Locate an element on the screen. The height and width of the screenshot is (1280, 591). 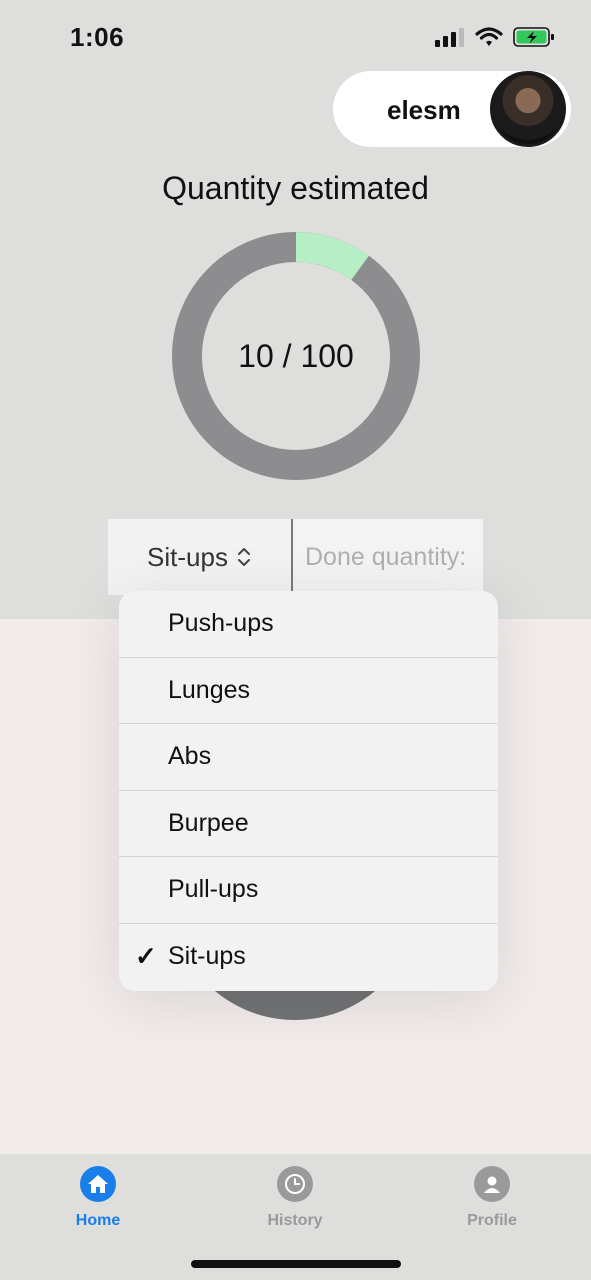
menu-item-lunges: Lunges is located at coordinates (308, 691).